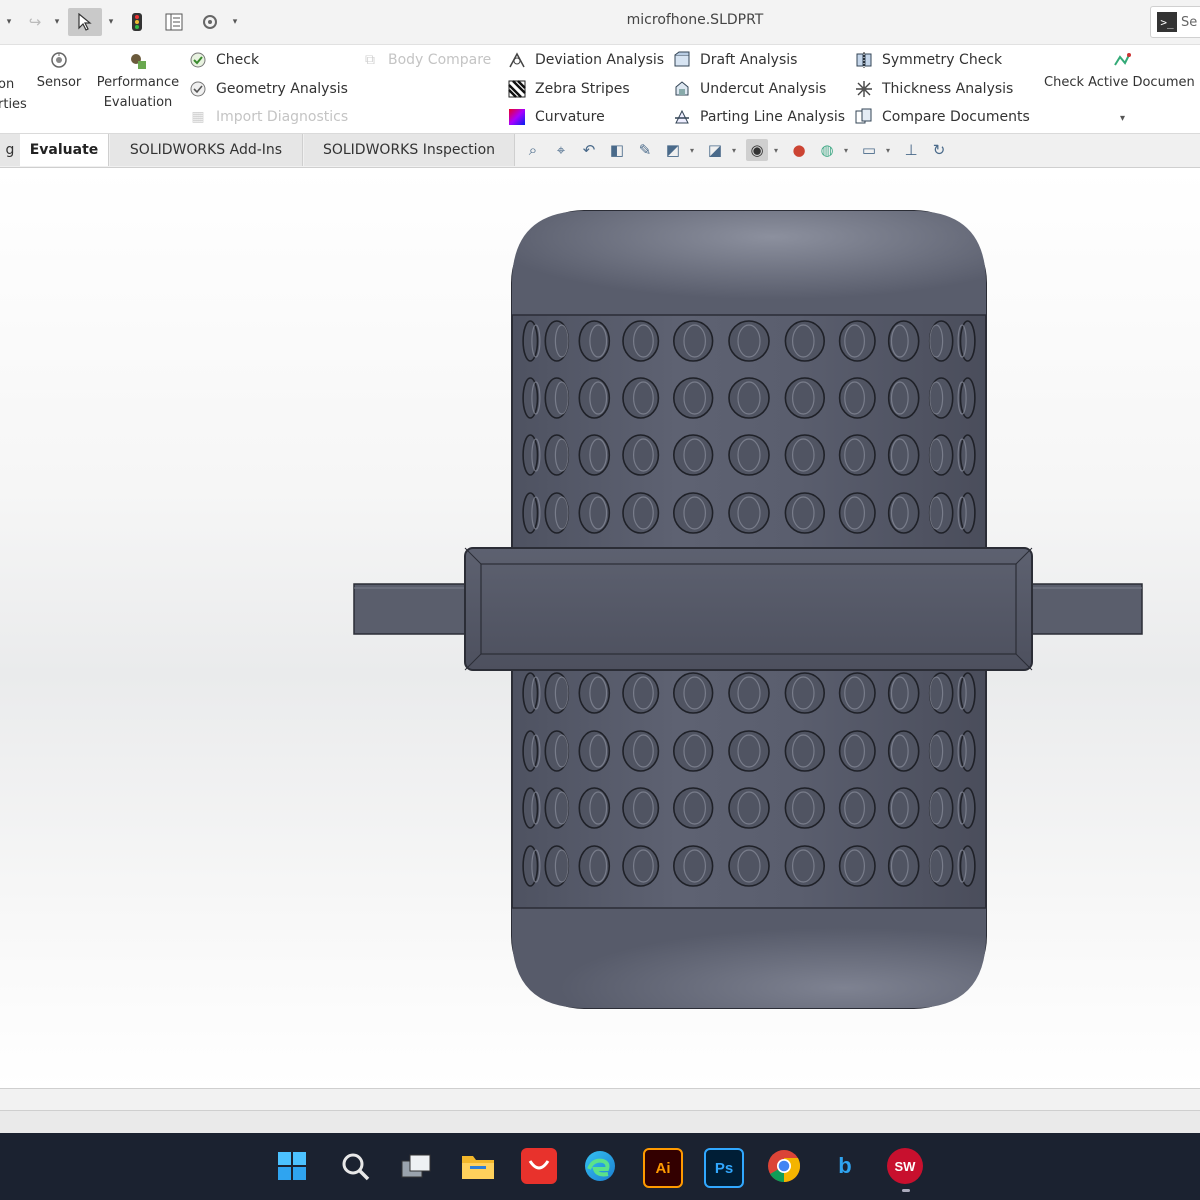  What do you see at coordinates (478, 1166) in the screenshot?
I see `file-explorer-button` at bounding box center [478, 1166].